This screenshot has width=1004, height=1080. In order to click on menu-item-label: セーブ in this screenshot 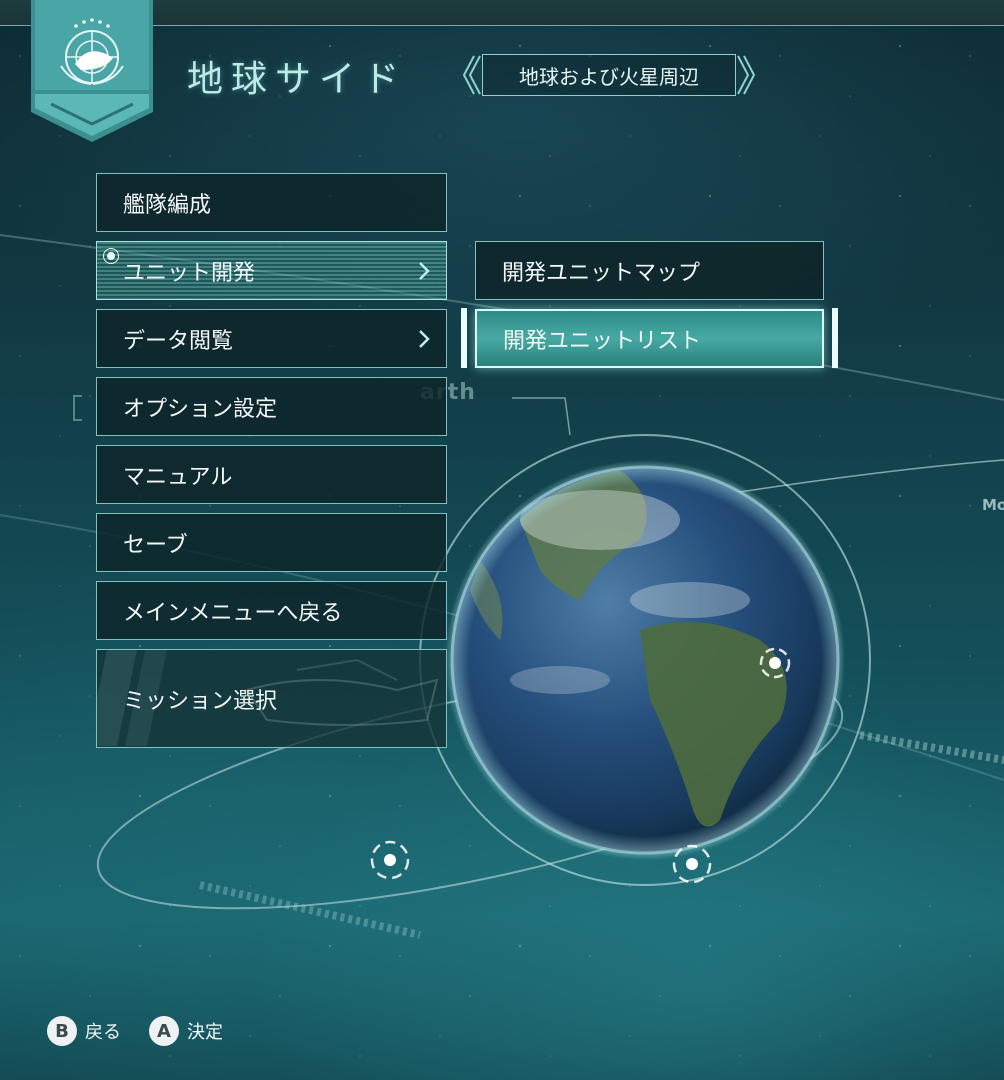, I will do `click(155, 545)`.